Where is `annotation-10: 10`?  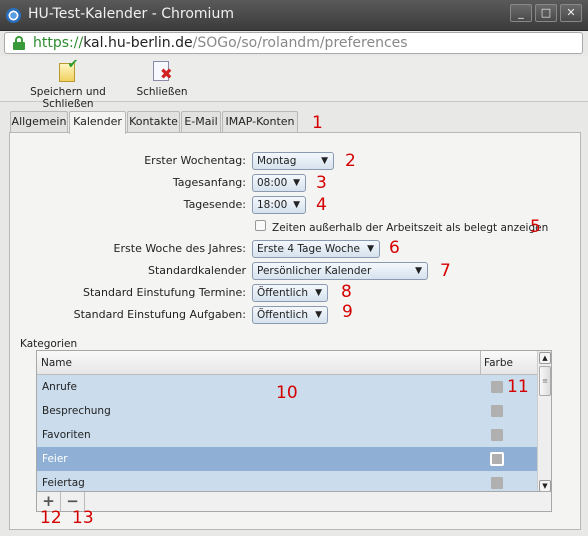
annotation-10: 10 is located at coordinates (287, 393).